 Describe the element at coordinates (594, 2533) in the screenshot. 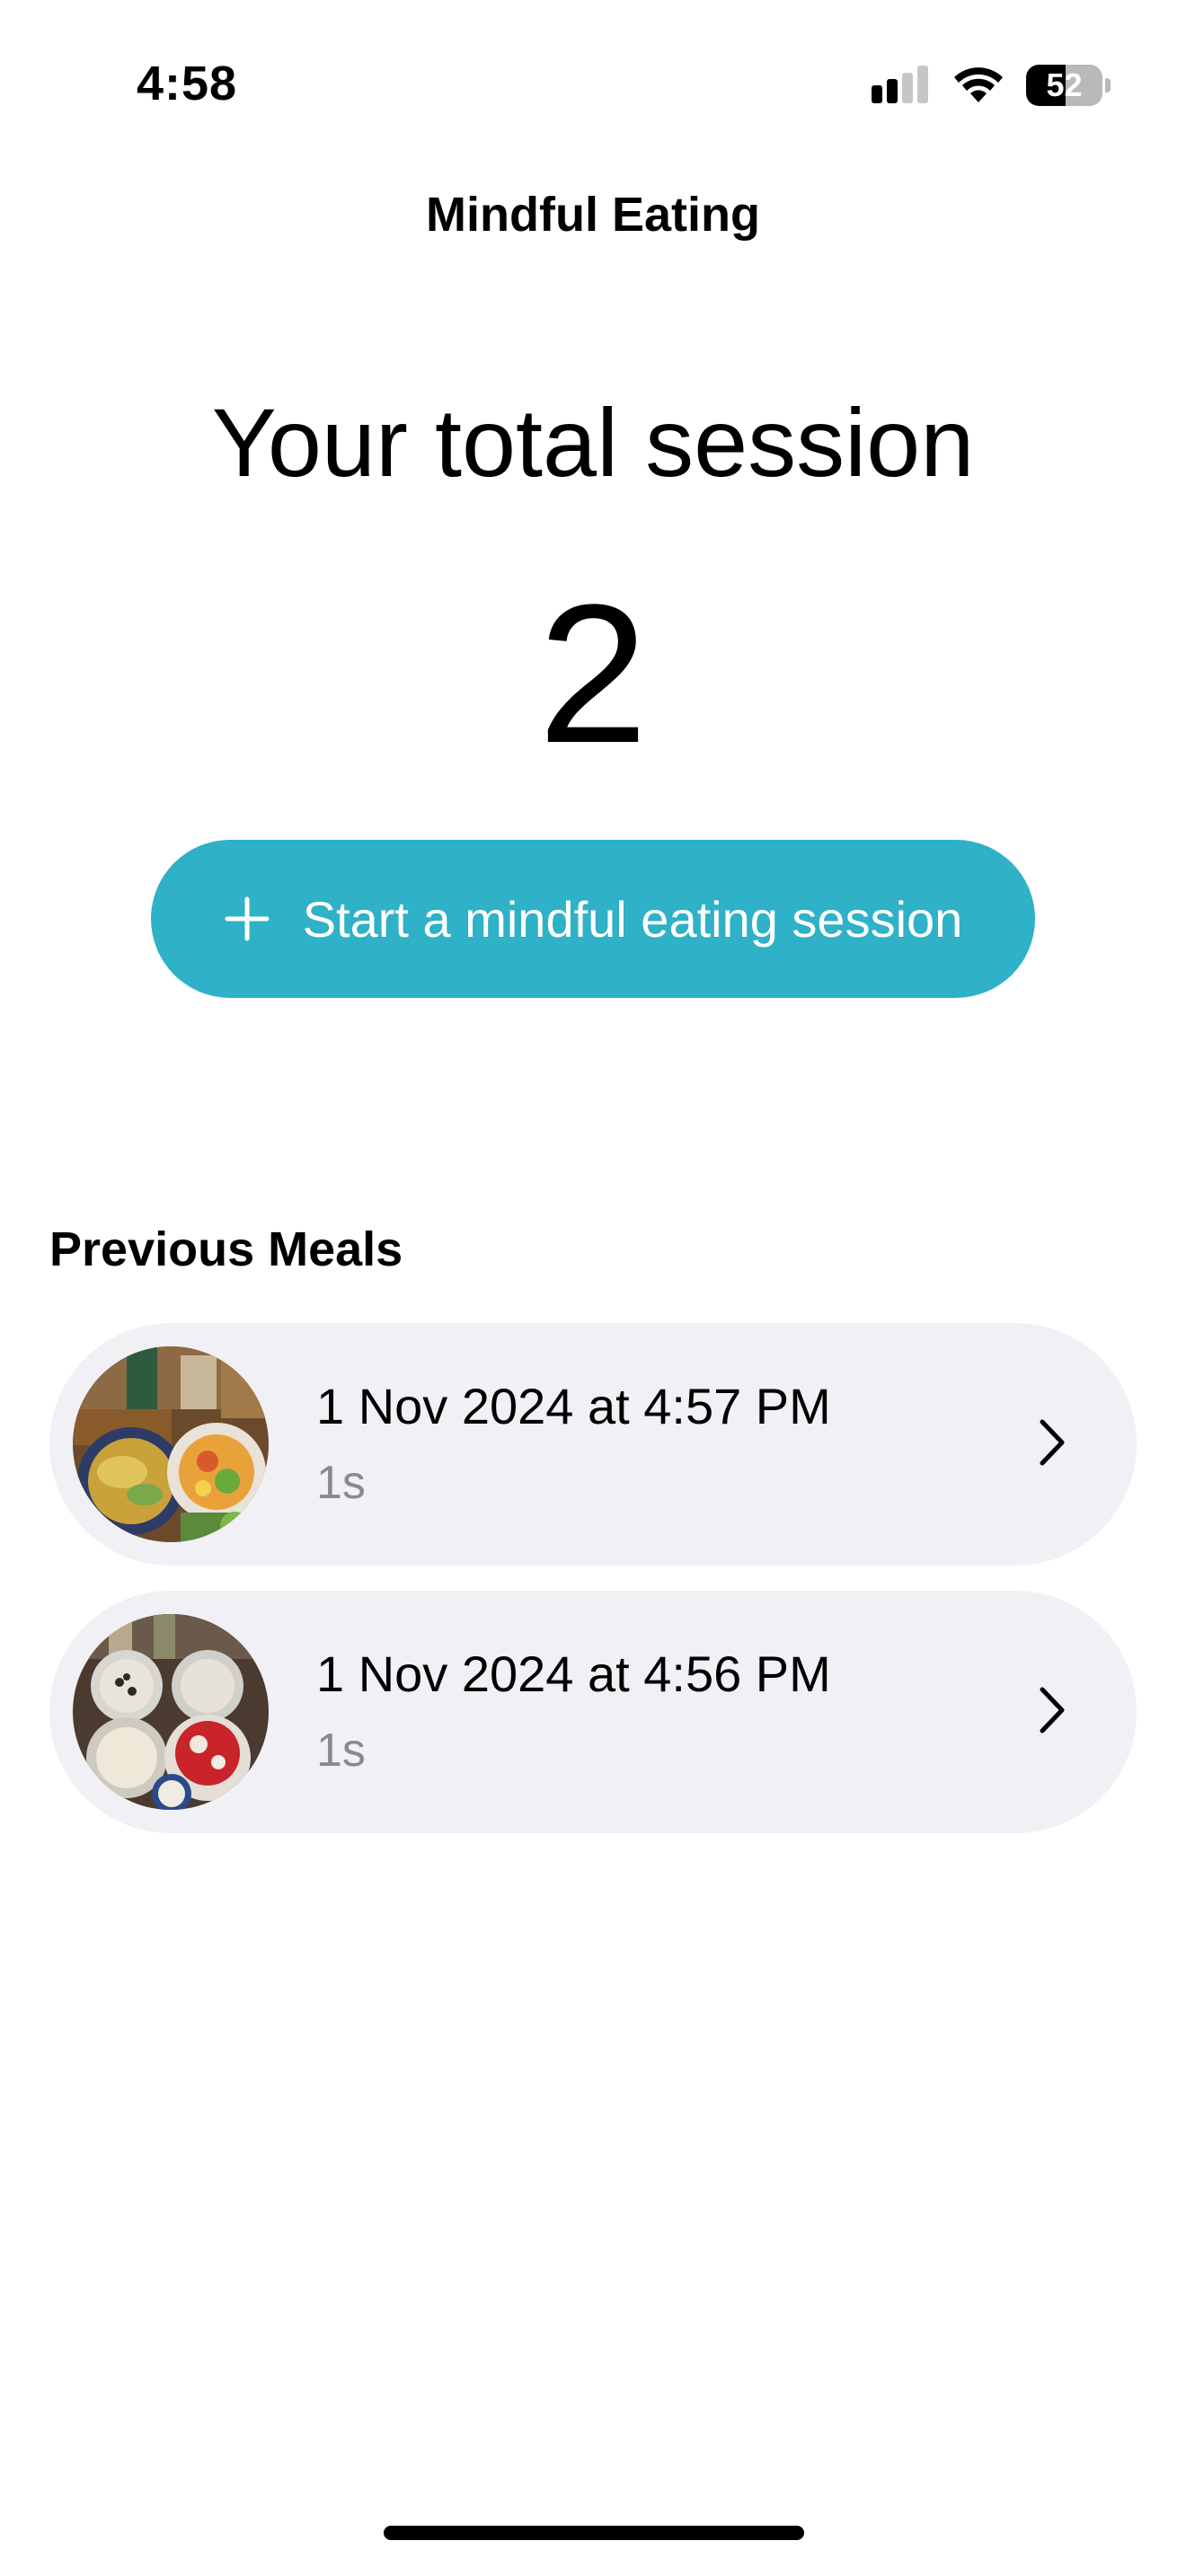

I see `home-indicator` at that location.